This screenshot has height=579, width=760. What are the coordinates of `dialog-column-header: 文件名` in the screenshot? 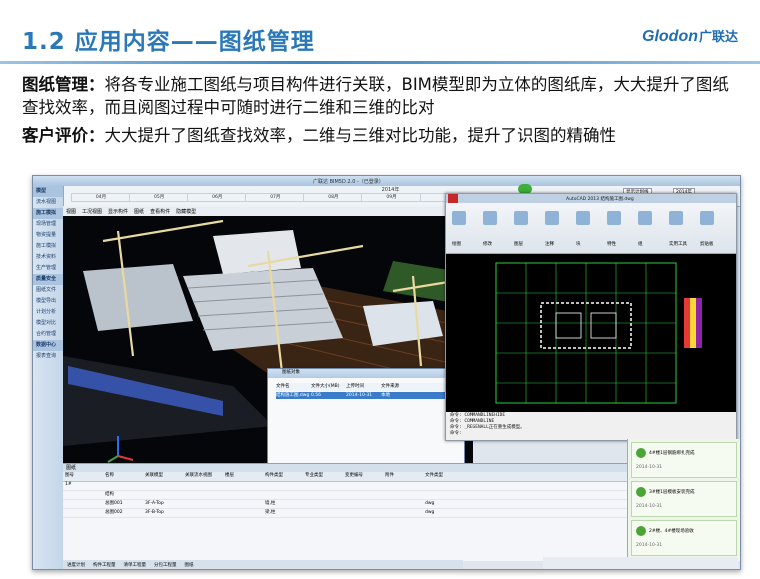 It's located at (283, 386).